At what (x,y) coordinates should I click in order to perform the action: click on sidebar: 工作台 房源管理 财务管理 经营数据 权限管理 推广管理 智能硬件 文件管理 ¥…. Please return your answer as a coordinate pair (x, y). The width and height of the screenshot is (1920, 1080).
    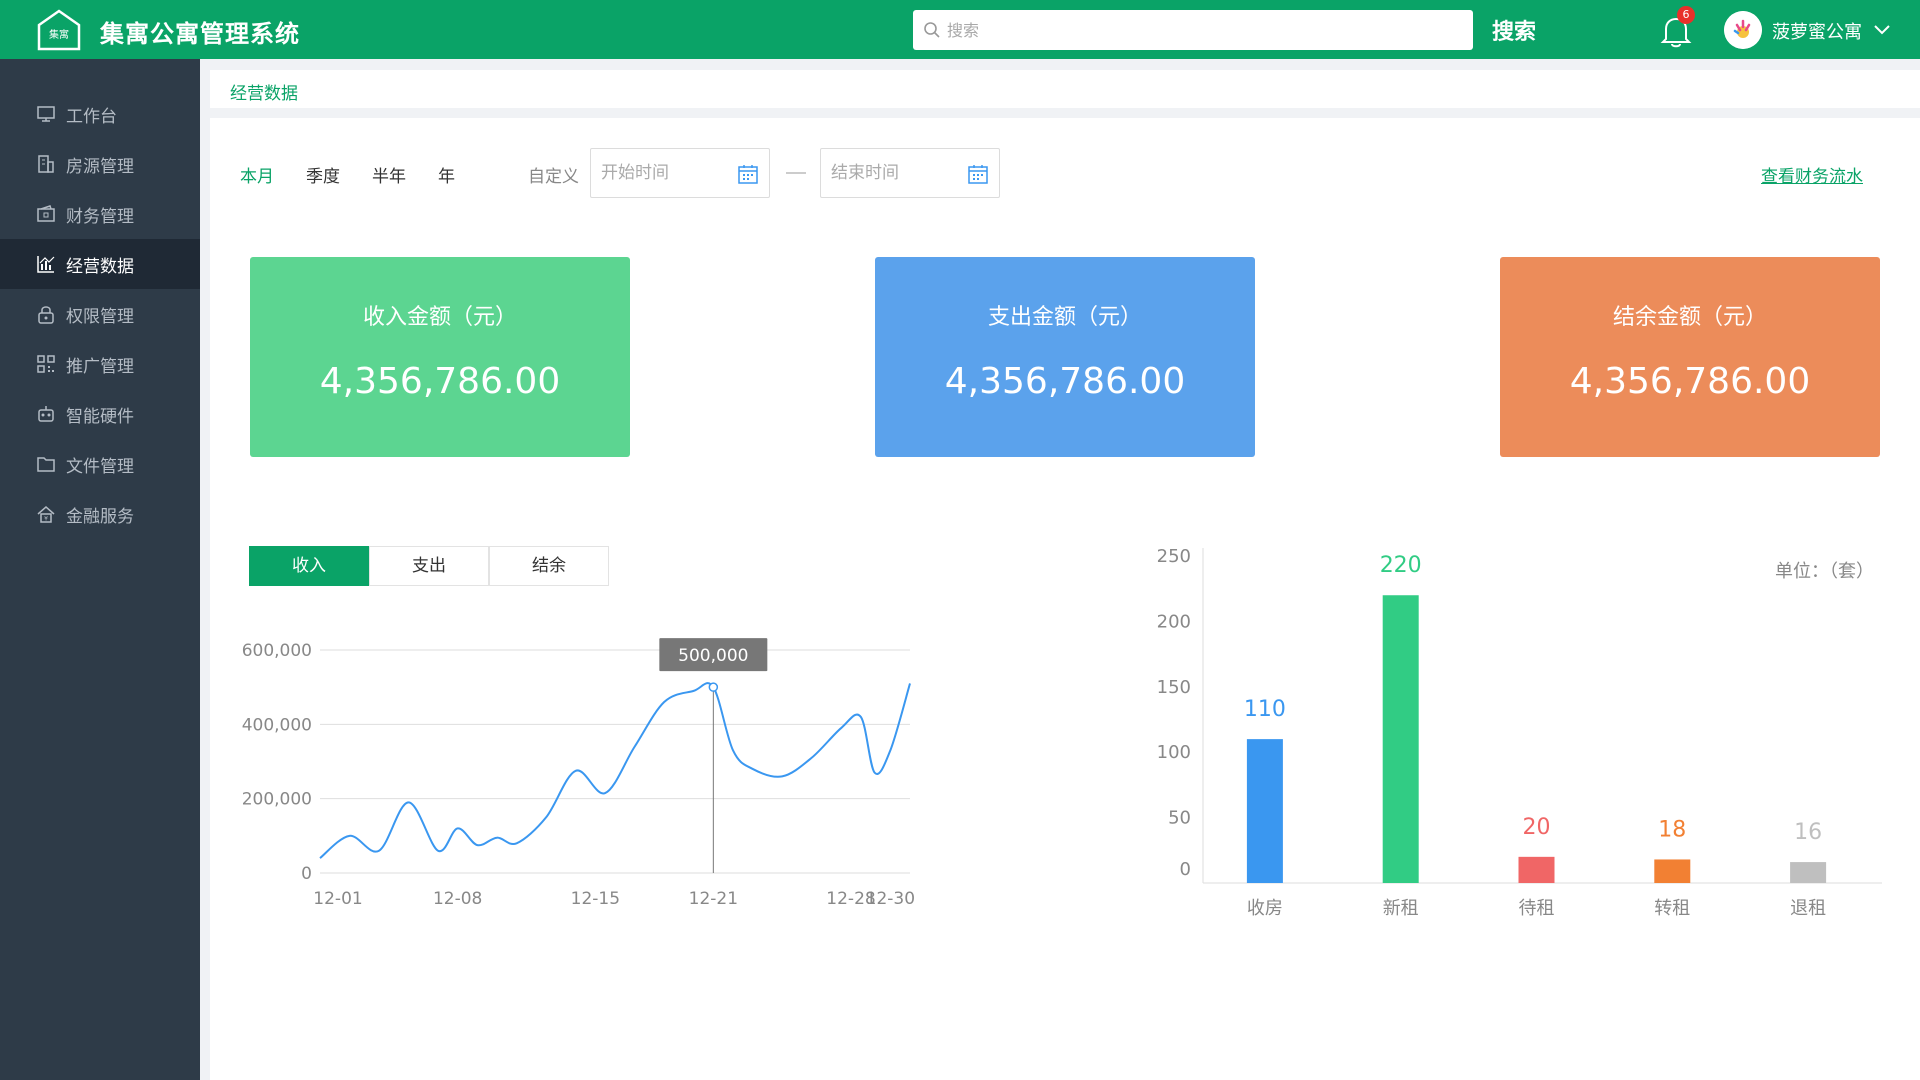
    Looking at the image, I should click on (100, 569).